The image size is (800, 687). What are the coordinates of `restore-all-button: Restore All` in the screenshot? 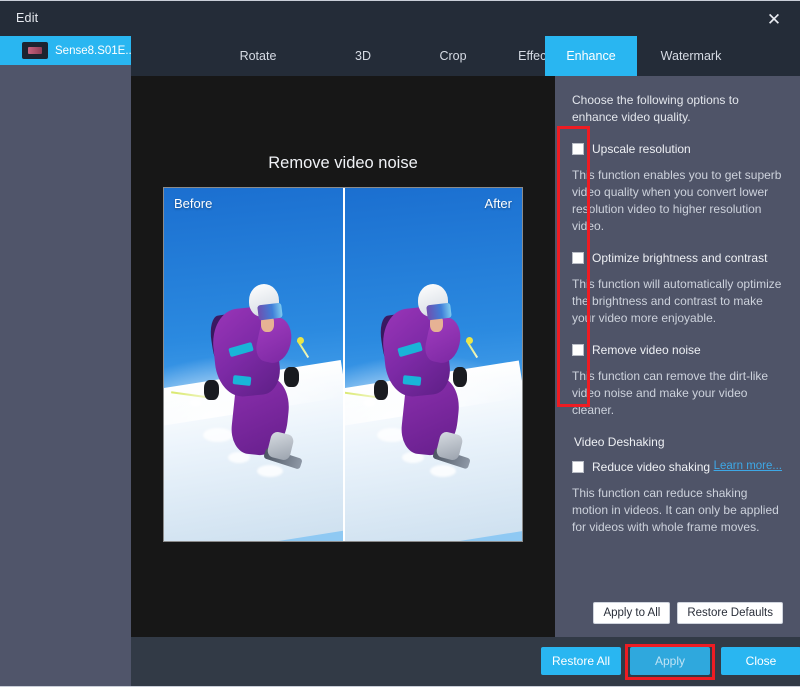 It's located at (581, 661).